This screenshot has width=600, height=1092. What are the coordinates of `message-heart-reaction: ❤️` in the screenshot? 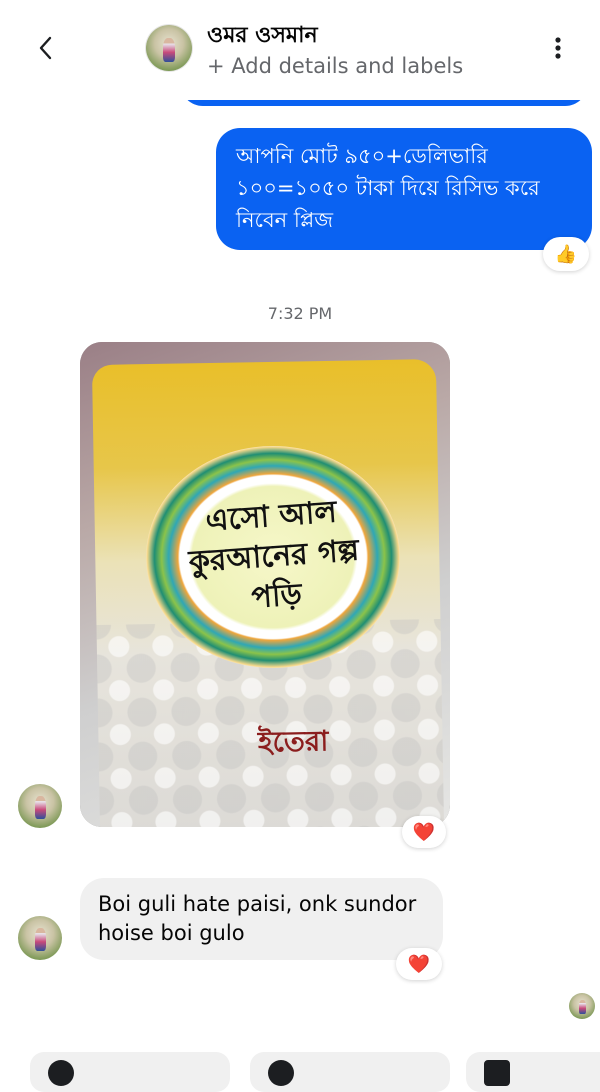 It's located at (419, 964).